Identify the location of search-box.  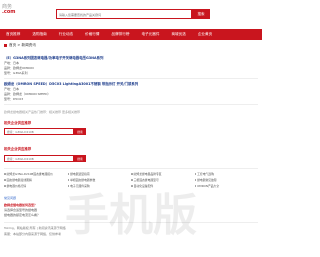
(124, 14).